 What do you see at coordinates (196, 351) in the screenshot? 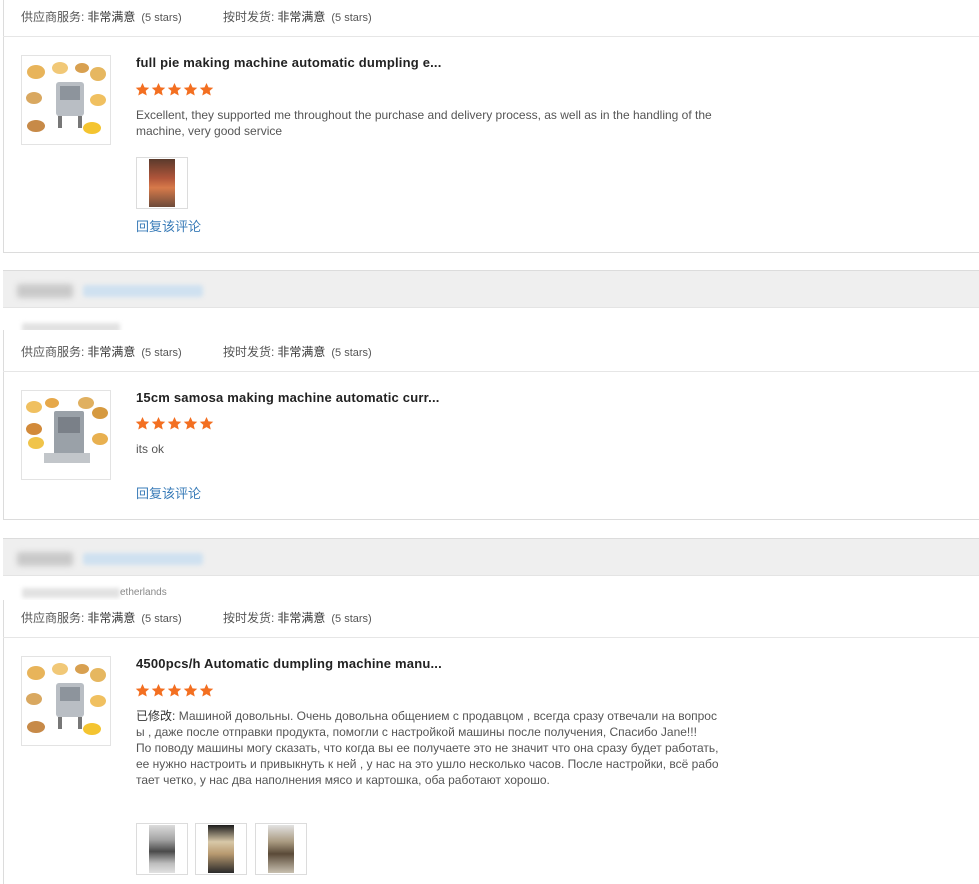
I see `seller-ratings-row-2: 供应商服务: 非常满意 (5 stars) 按时发货: 非常满意 (5 stars)` at bounding box center [196, 351].